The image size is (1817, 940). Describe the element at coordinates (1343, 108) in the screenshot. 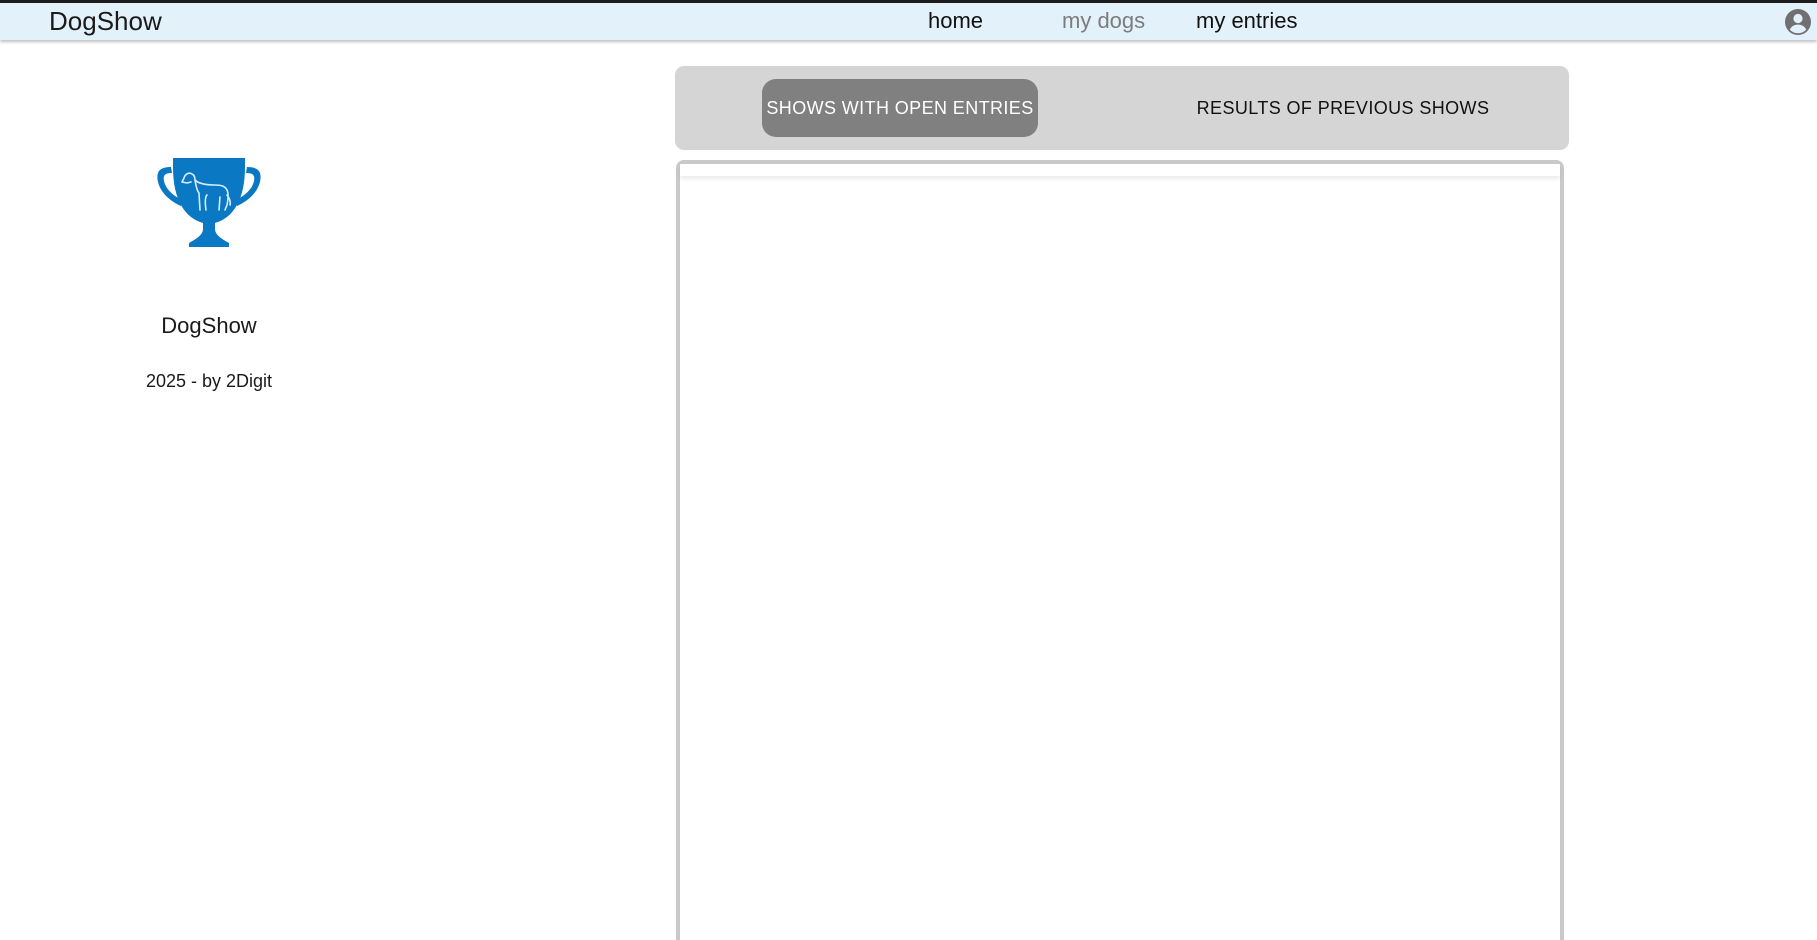

I see `tab-results-previous-shows: RESULTS OF PREVIOUS SHOWS` at that location.